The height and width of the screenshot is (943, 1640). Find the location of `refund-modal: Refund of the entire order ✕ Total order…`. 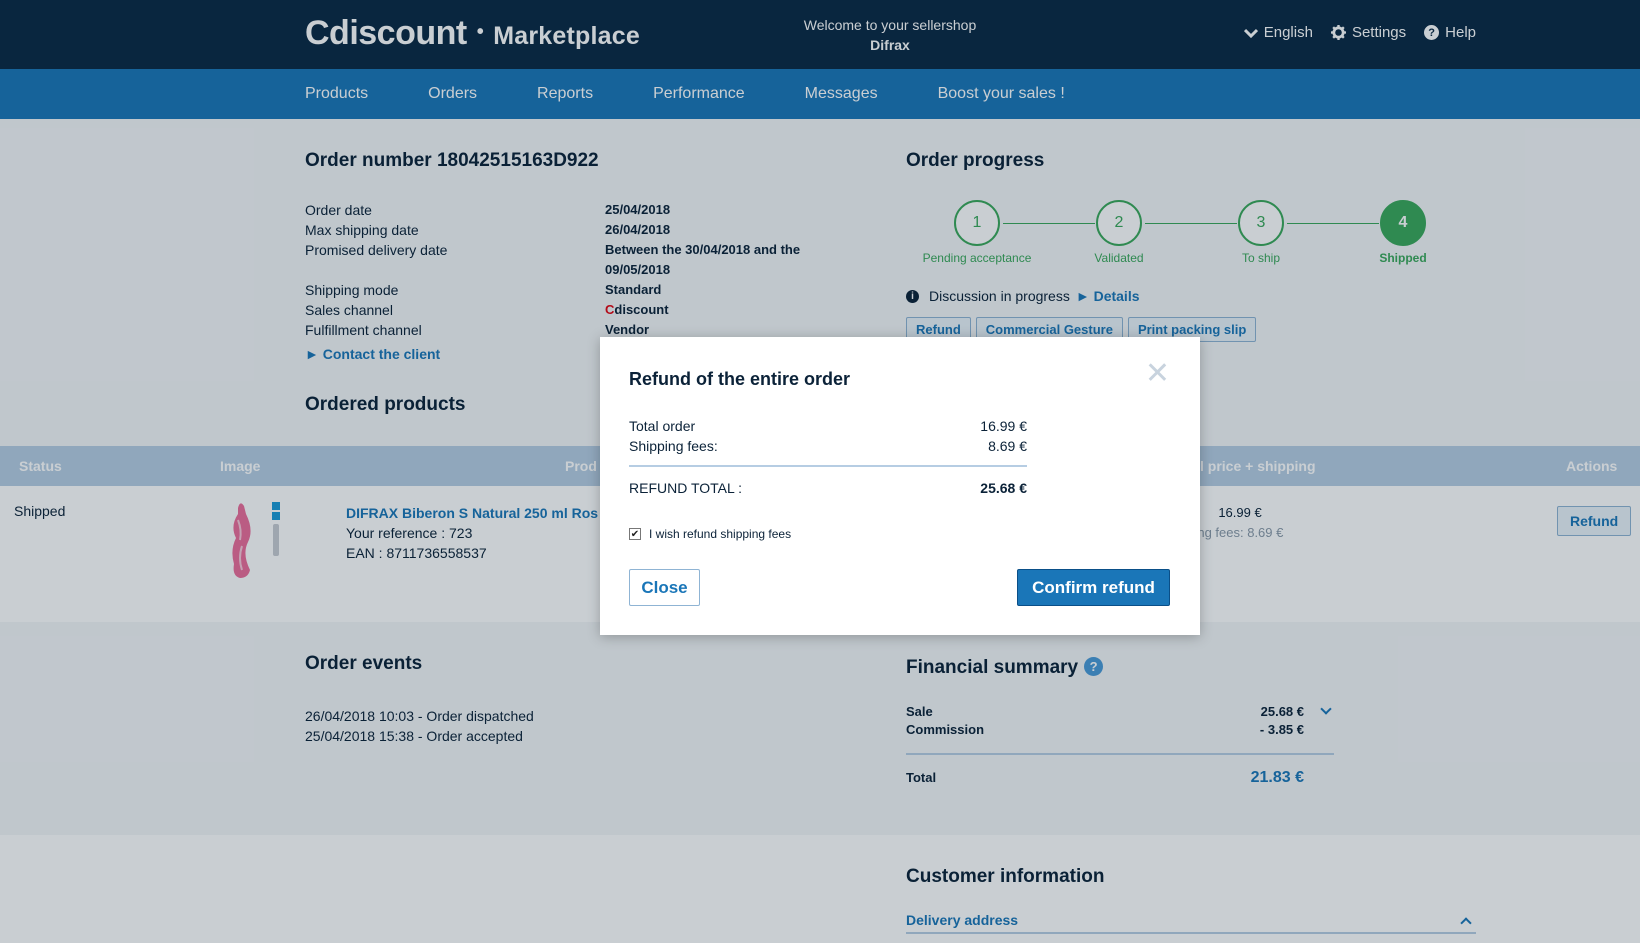

refund-modal: Refund of the entire order ✕ Total order… is located at coordinates (900, 486).